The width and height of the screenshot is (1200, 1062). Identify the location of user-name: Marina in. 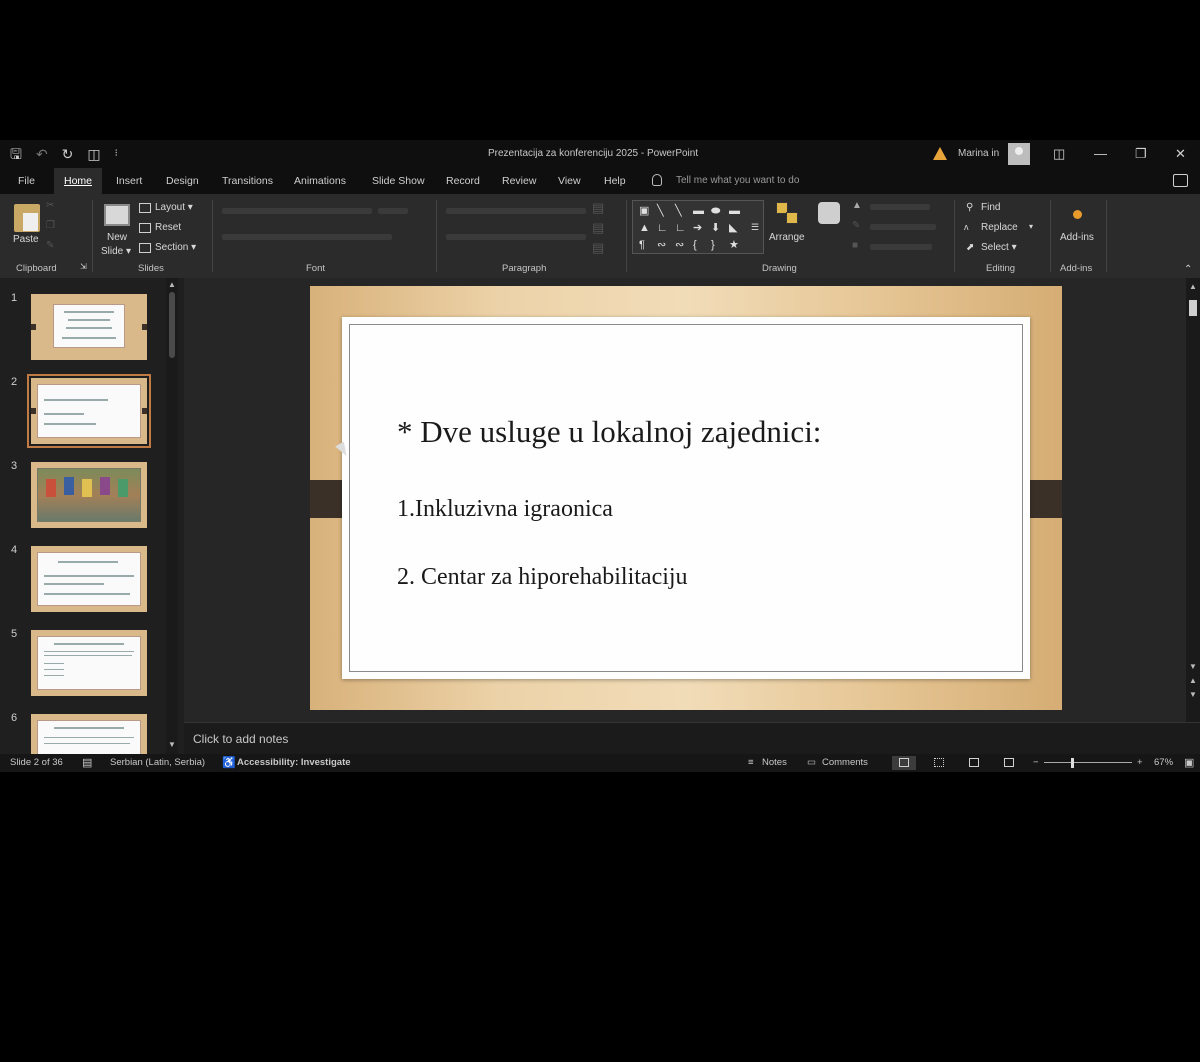
(978, 154).